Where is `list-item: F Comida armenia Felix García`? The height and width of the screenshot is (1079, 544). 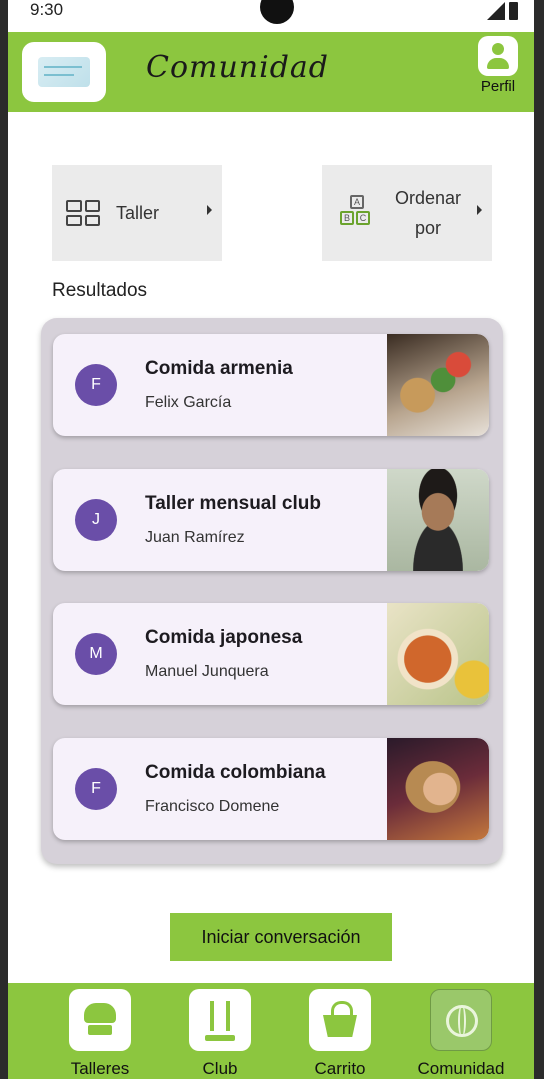
list-item: F Comida armenia Felix García is located at coordinates (271, 385).